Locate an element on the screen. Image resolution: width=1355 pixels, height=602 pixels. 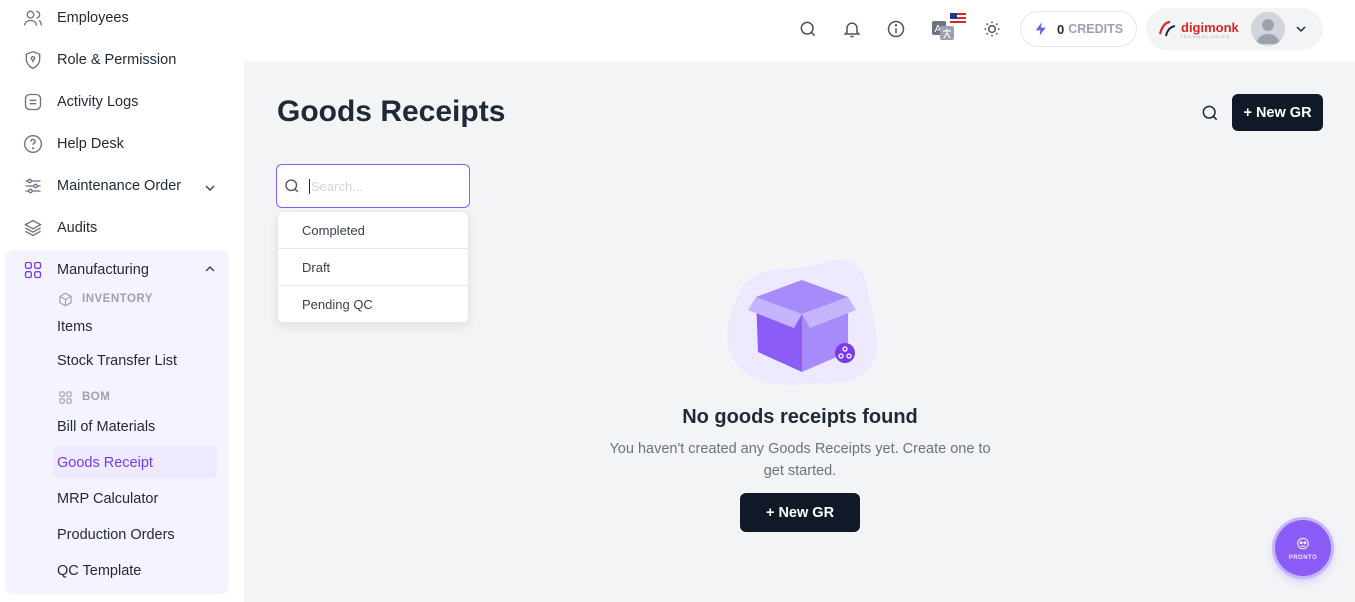
language-icon: A is located at coordinates (950, 26).